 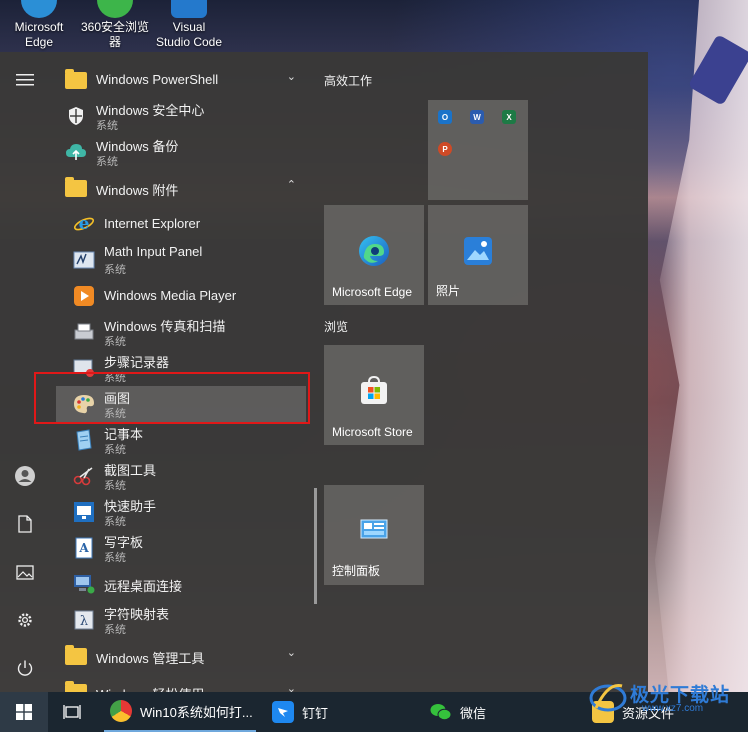 I want to click on windows-logo-icon, so click(x=24, y=712).